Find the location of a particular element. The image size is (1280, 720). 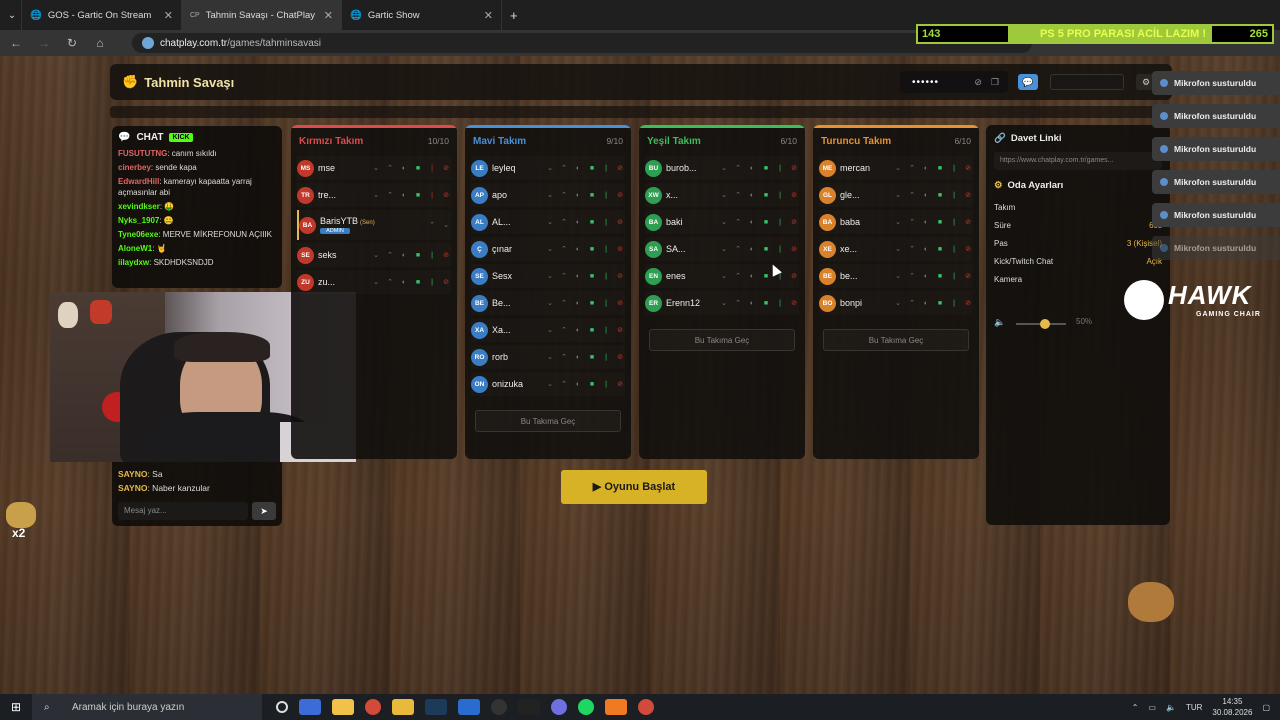

tab-tahmin-savasi: CP Tahmin Savaşı - ChatPlay ✕ is located at coordinates (262, 15).